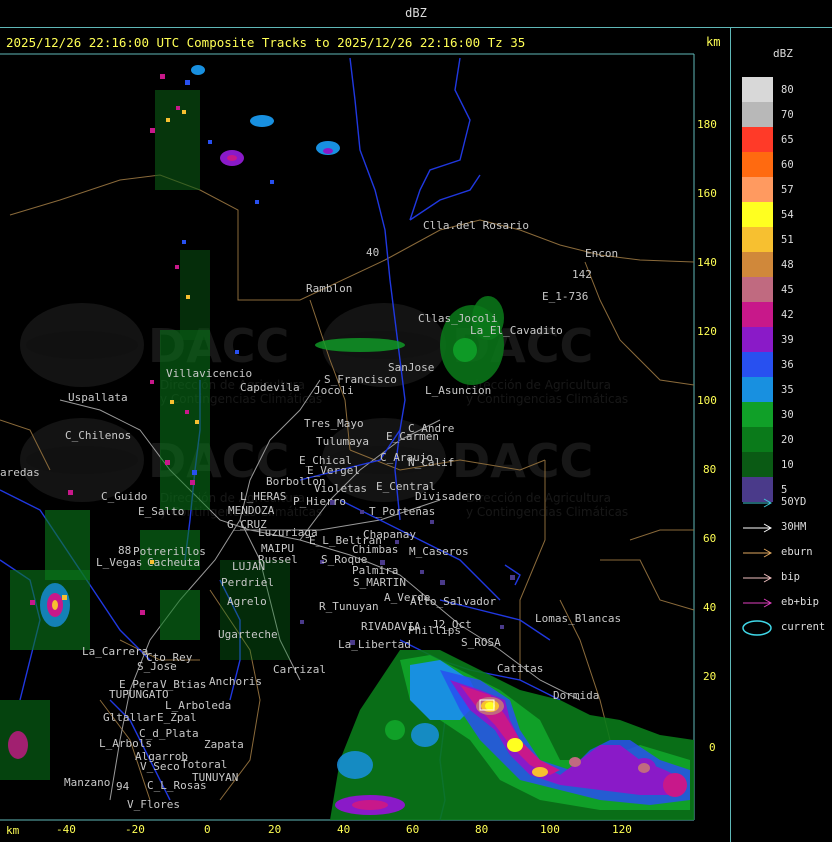 This screenshot has width=832, height=842. What do you see at coordinates (66, 829) in the screenshot?
I see `x-tick-label: -40` at bounding box center [66, 829].